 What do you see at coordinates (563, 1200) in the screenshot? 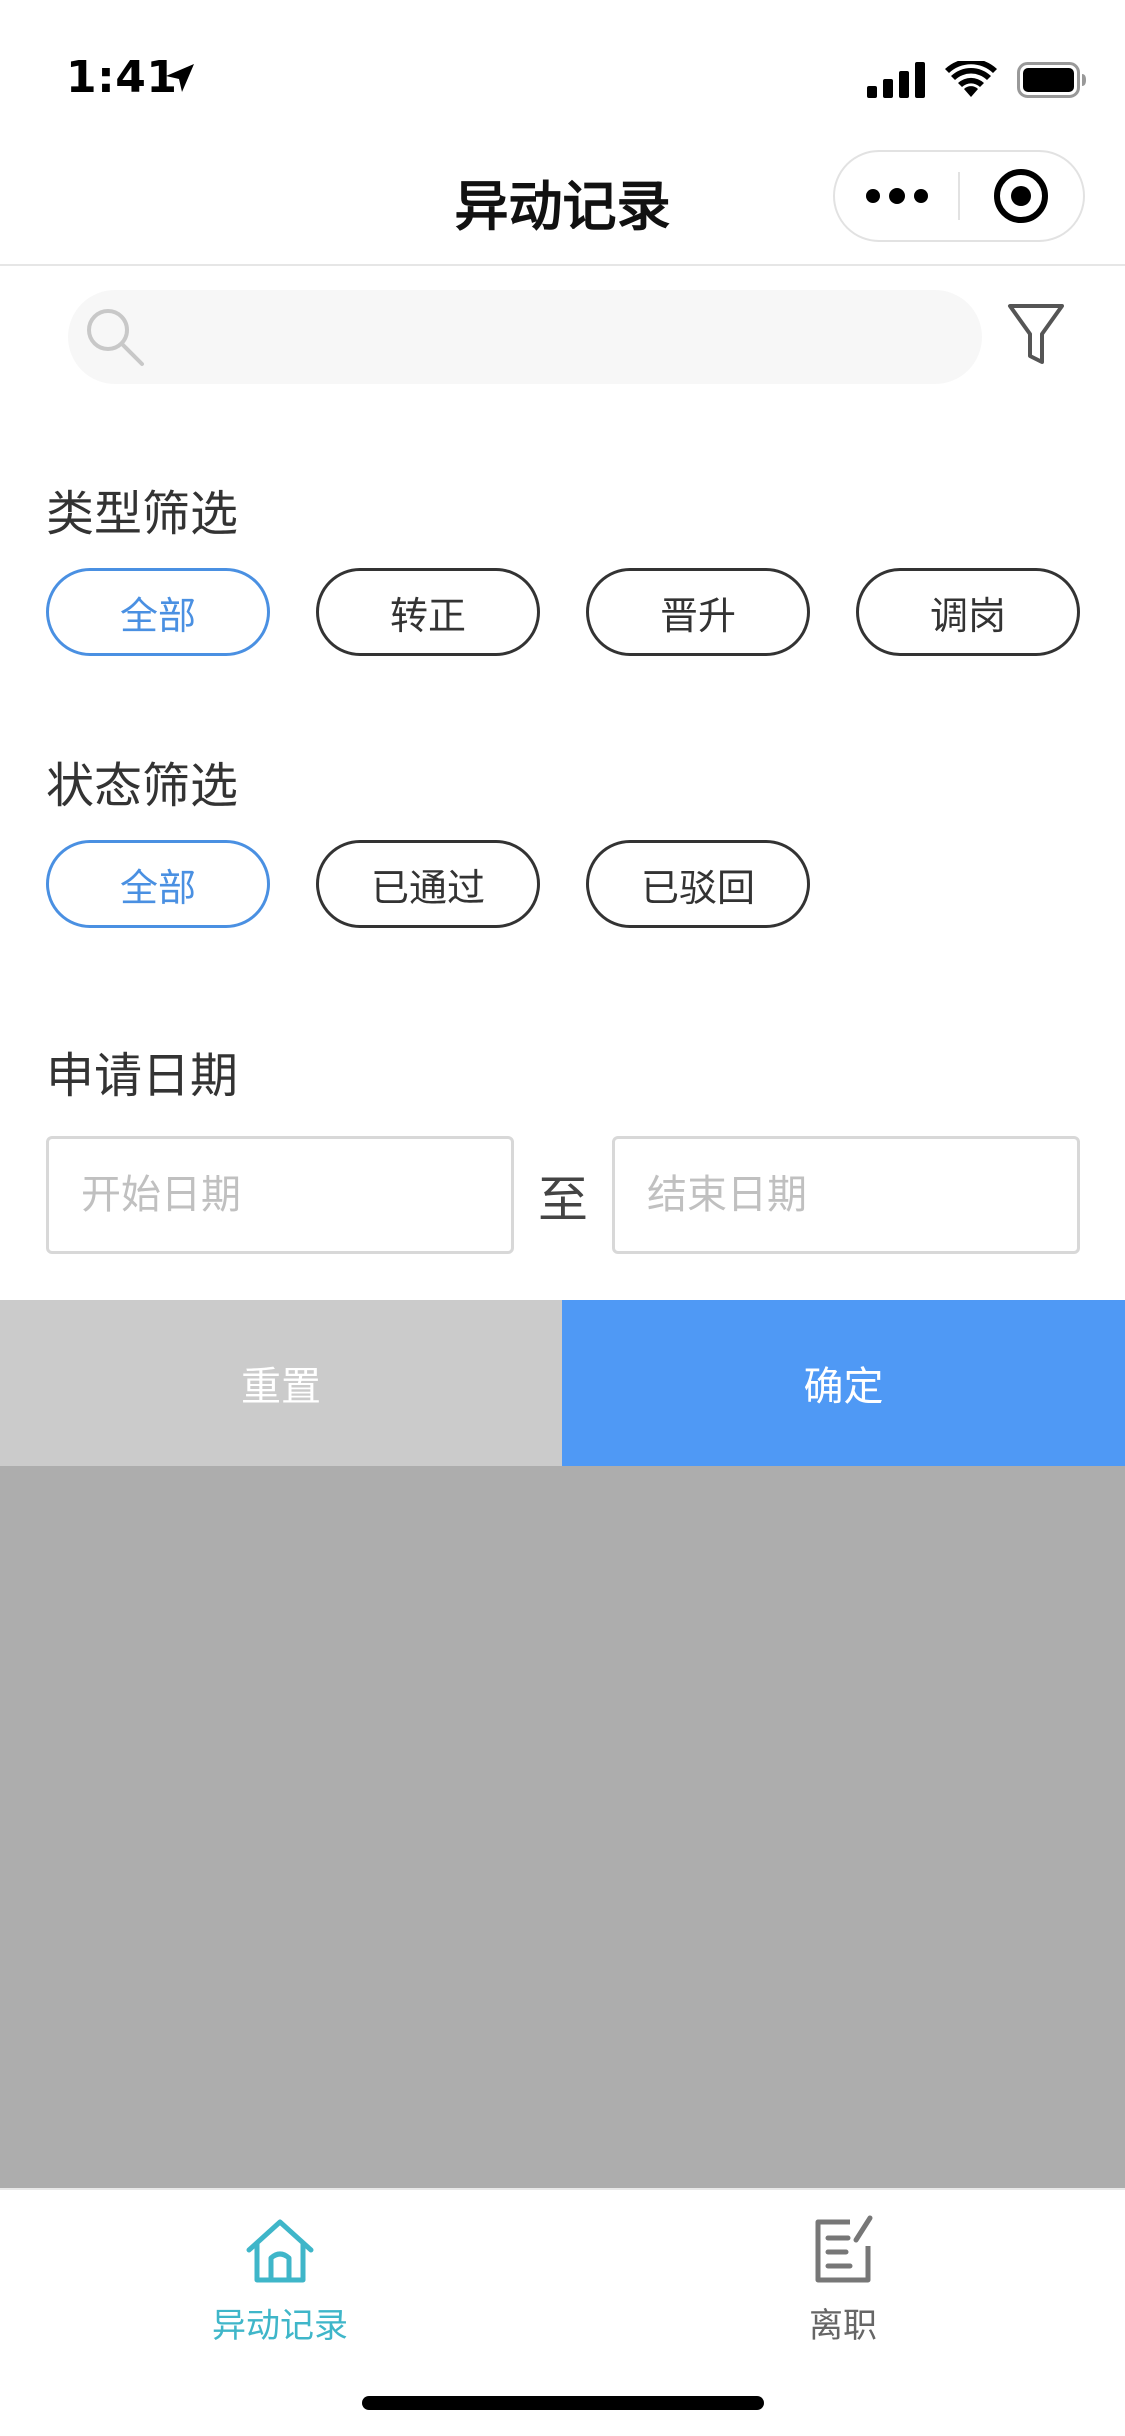
I see `date-range-separator: 至` at bounding box center [563, 1200].